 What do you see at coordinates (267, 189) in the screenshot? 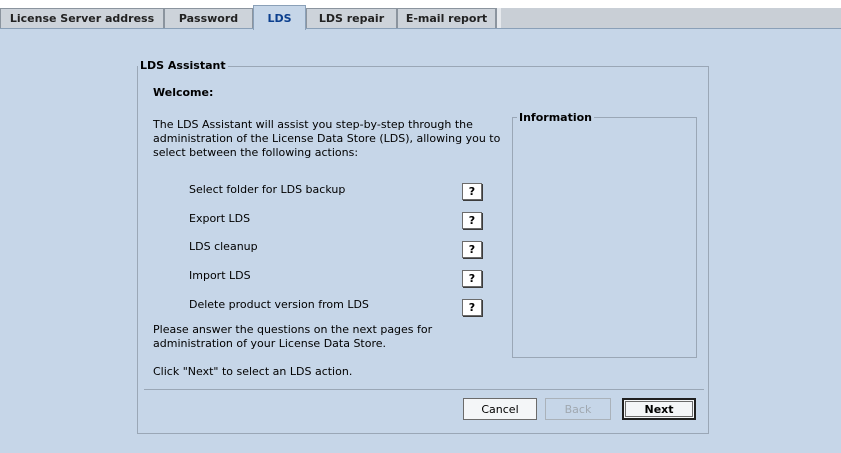
I see `action-label-select-folder: Select folder for LDS backup` at bounding box center [267, 189].